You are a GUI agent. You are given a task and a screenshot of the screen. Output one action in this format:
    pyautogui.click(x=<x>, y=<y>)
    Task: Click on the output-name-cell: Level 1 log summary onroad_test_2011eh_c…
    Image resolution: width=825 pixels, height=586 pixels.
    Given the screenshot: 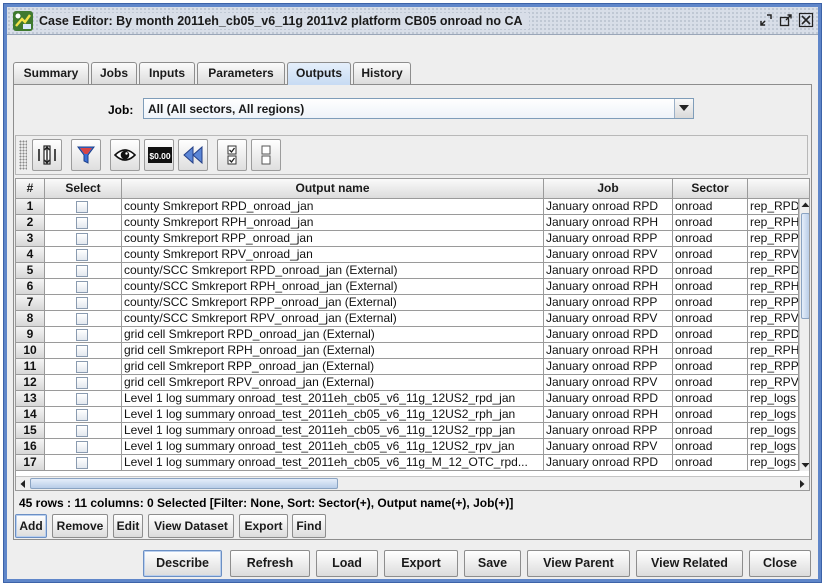 What is the action you would take?
    pyautogui.click(x=333, y=463)
    